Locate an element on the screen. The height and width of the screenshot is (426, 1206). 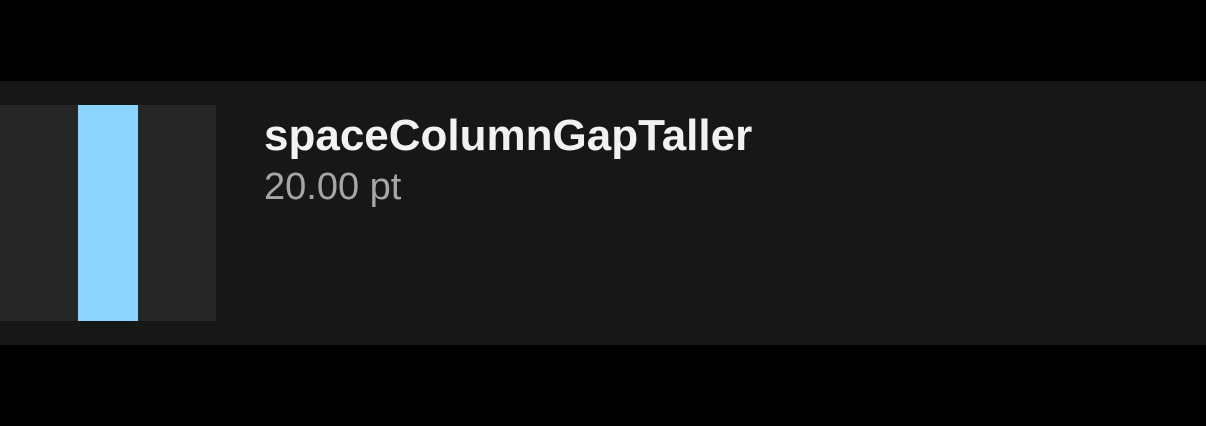
token-value: 20.00 pt is located at coordinates (333, 187).